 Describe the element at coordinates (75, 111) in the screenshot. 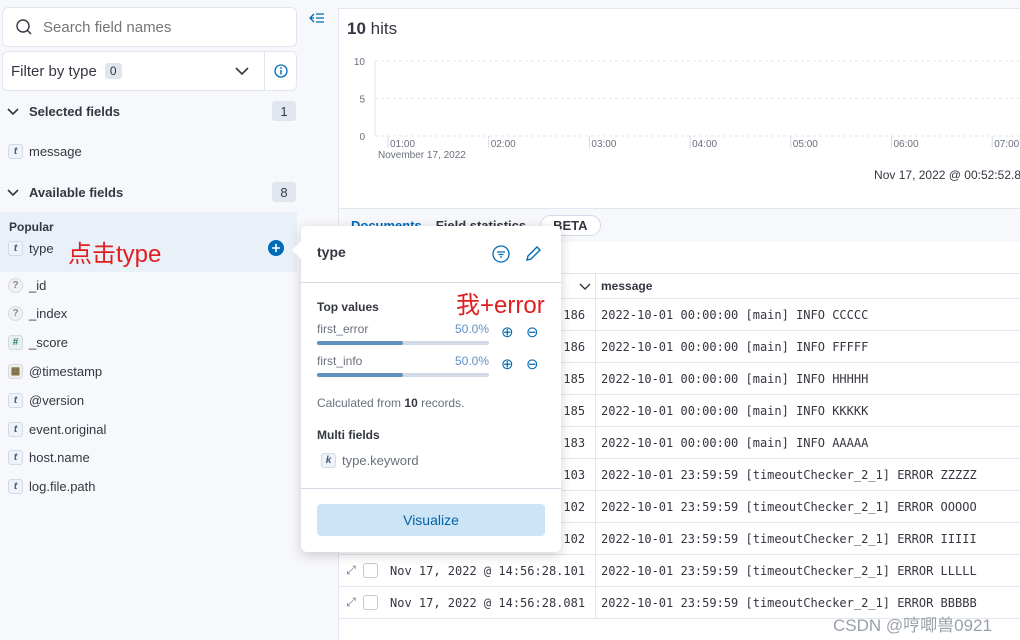

I see `selected-fields-title: Selected fields` at that location.